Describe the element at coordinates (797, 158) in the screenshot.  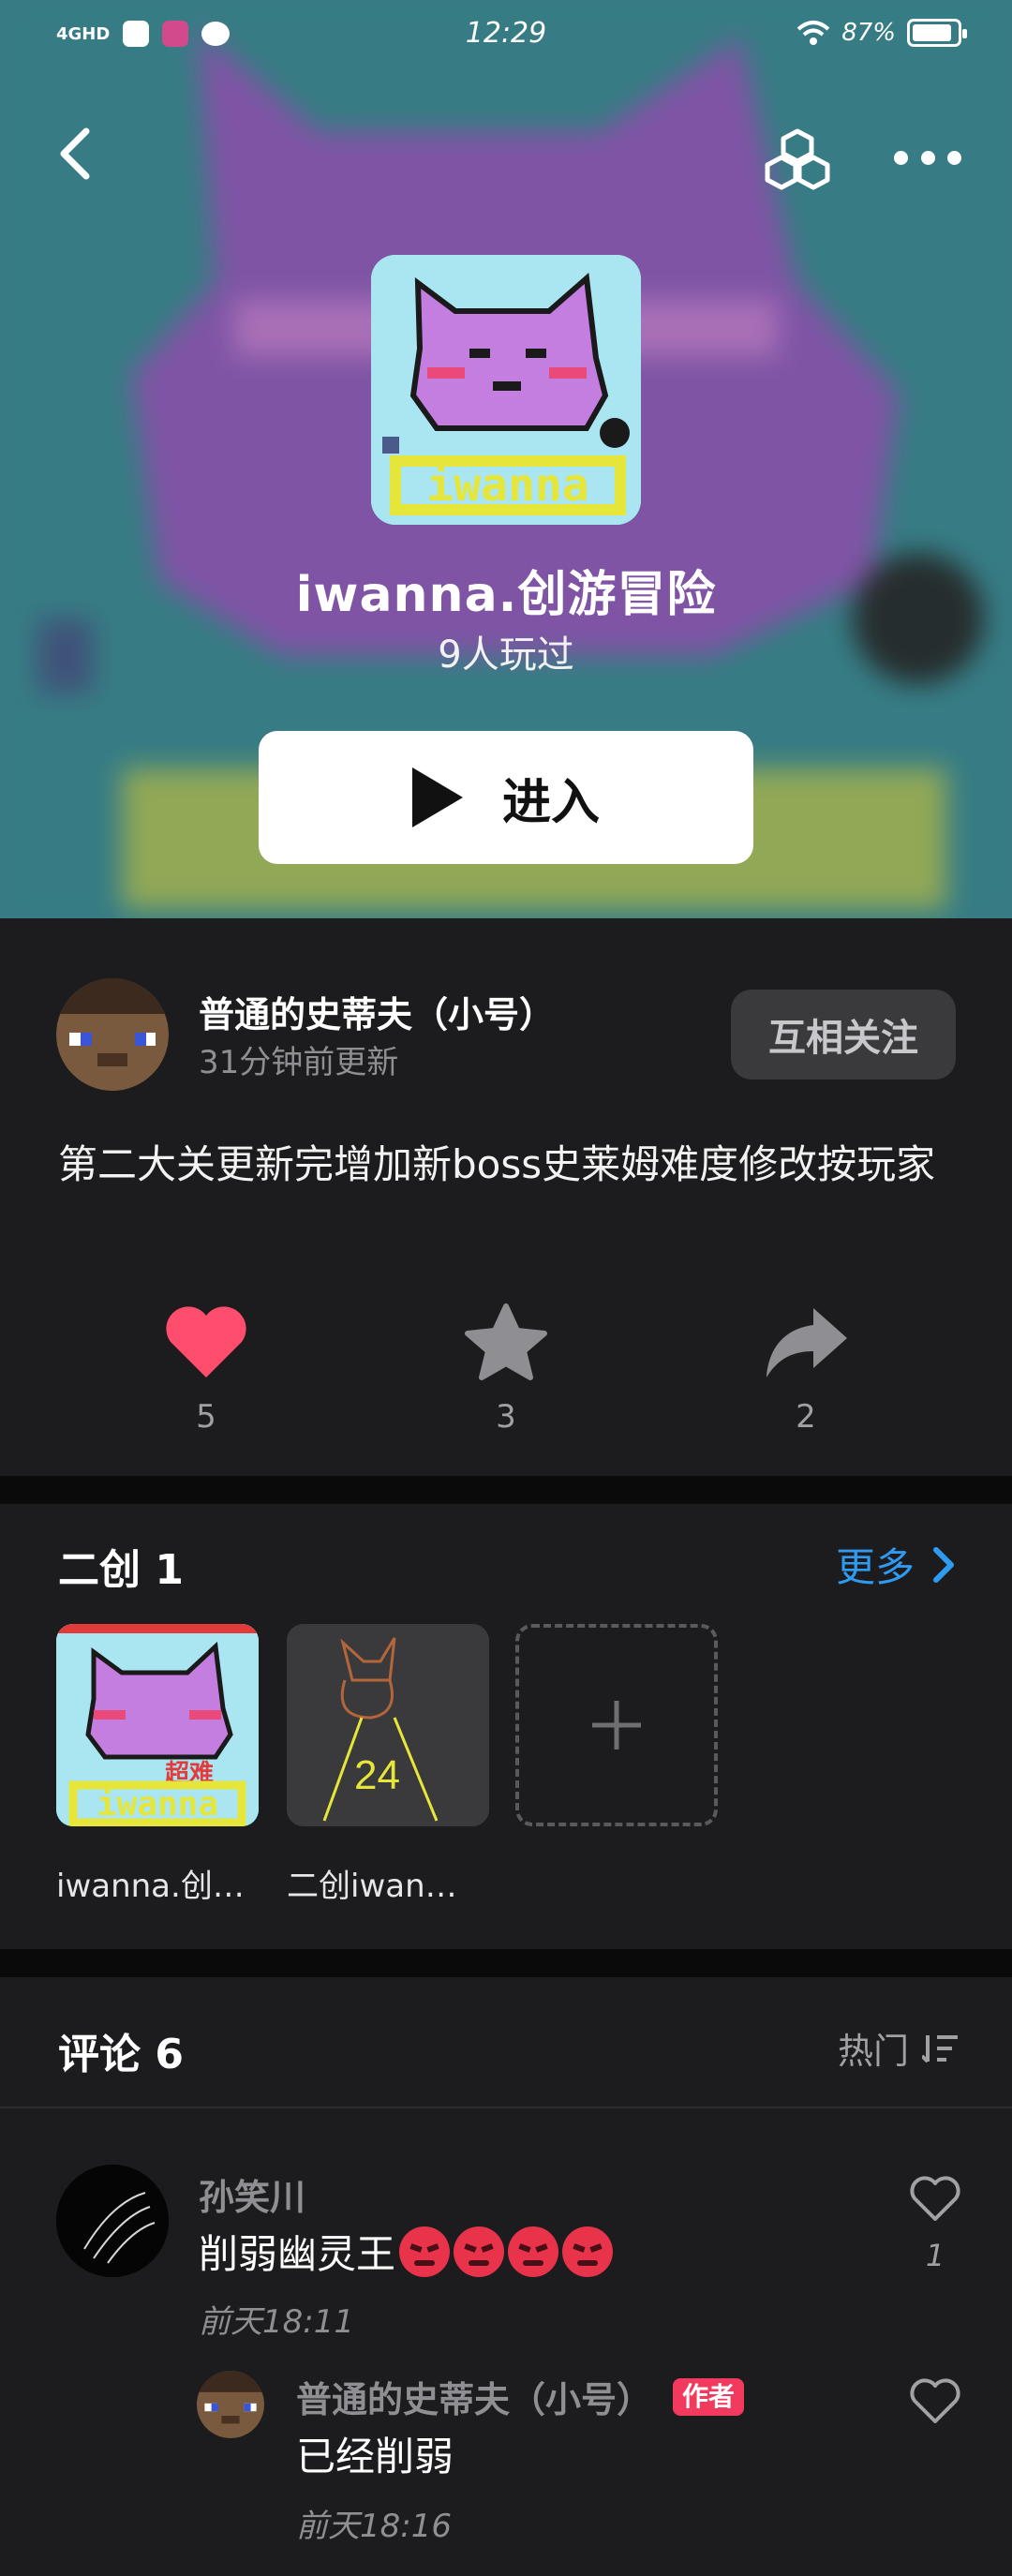
I see `cubes-icon` at that location.